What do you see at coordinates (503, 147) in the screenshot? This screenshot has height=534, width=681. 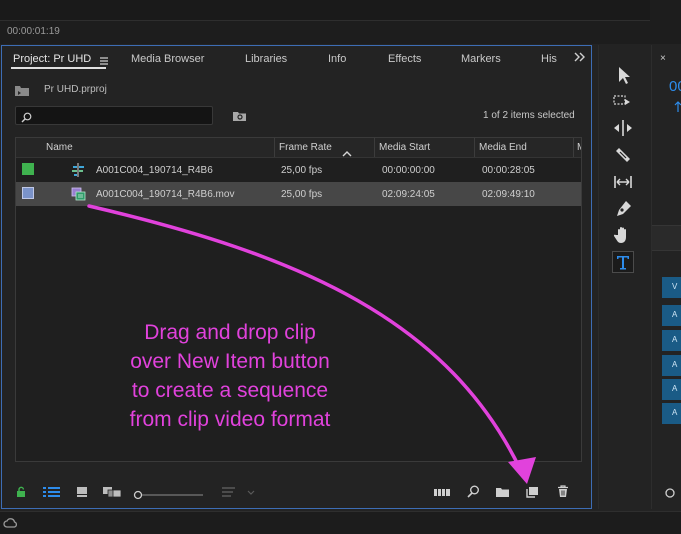 I see `column-header-media-end: Media End` at bounding box center [503, 147].